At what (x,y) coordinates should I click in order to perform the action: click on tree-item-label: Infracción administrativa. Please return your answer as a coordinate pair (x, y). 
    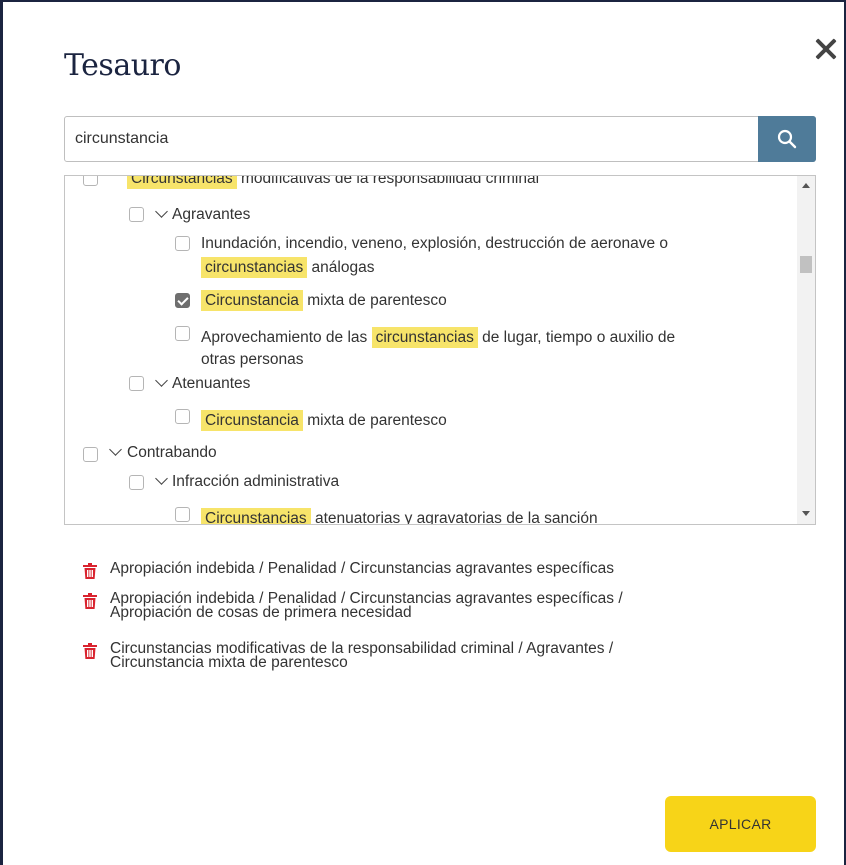
    Looking at the image, I should click on (256, 481).